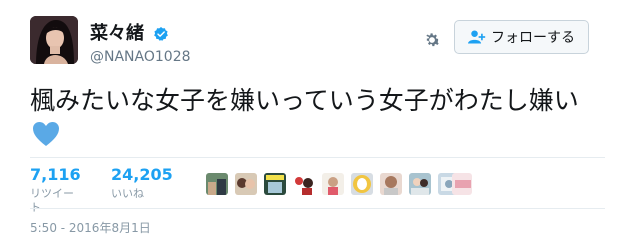 The height and width of the screenshot is (247, 627). I want to click on tweet-body: 楓みたいな女子を嫌いっていう女子がわたし嫌い, so click(304, 100).